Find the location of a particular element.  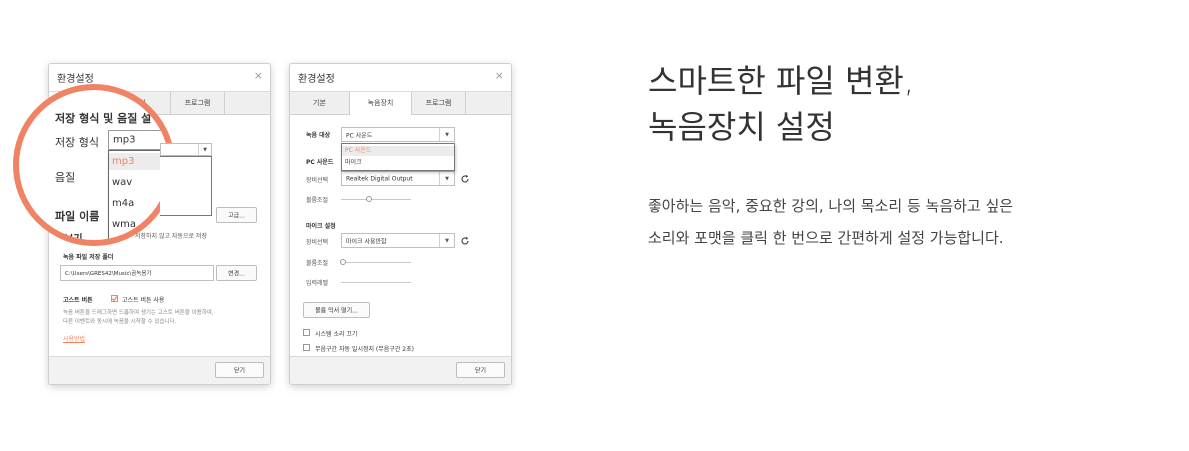

ghost-desc-line2: 다른 이벤트와 동시에 녹음을 시작할 수 있습니다. is located at coordinates (120, 322).